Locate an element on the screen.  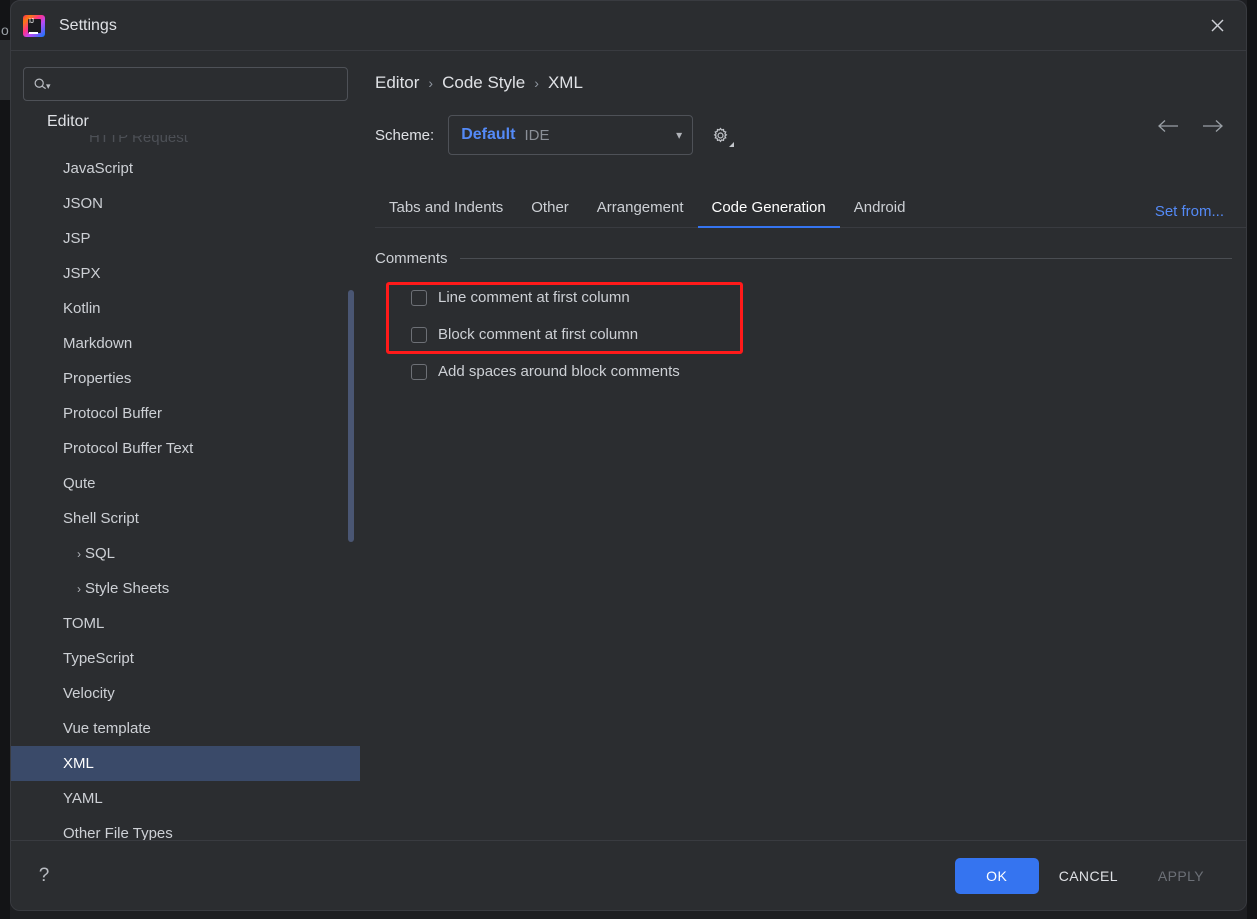
sidebar-item-label: Protocol Buffer is located at coordinates (112, 413).